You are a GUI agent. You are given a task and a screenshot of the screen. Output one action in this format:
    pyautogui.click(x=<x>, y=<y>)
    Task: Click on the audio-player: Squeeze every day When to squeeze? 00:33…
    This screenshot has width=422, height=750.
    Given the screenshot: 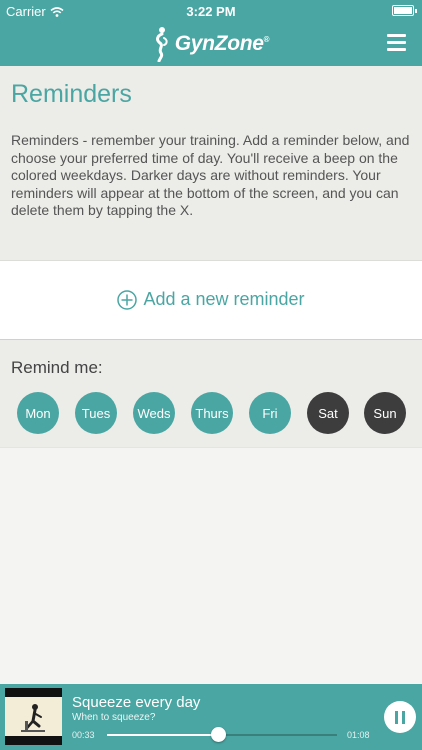 What is the action you would take?
    pyautogui.click(x=211, y=717)
    